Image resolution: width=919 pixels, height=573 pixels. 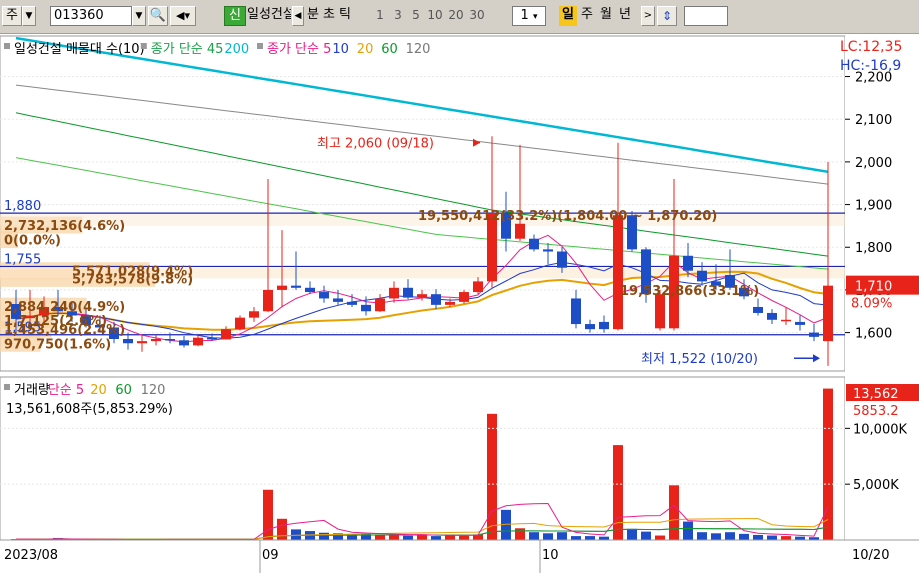 I want to click on interval-10-label: 10, so click(x=435, y=15).